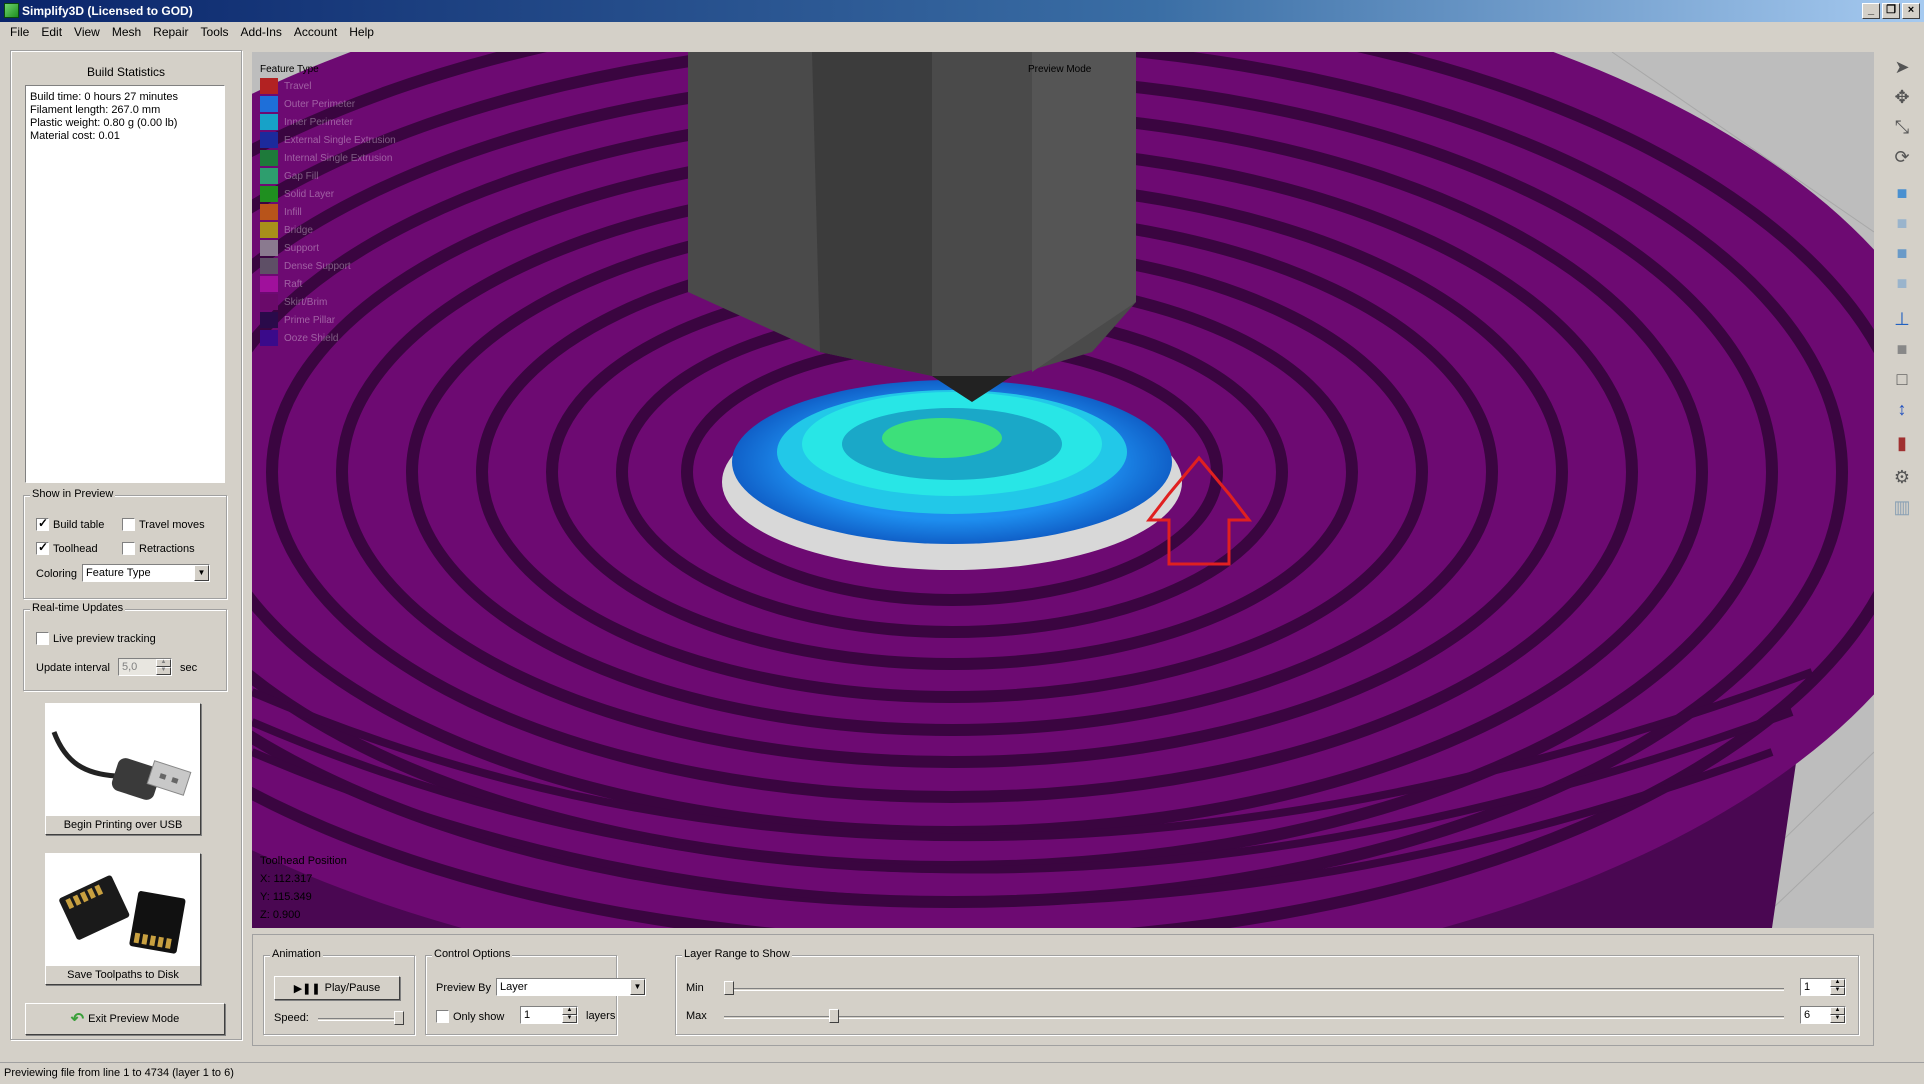  I want to click on window-controls: _ ❐ ×, so click(1891, 11).